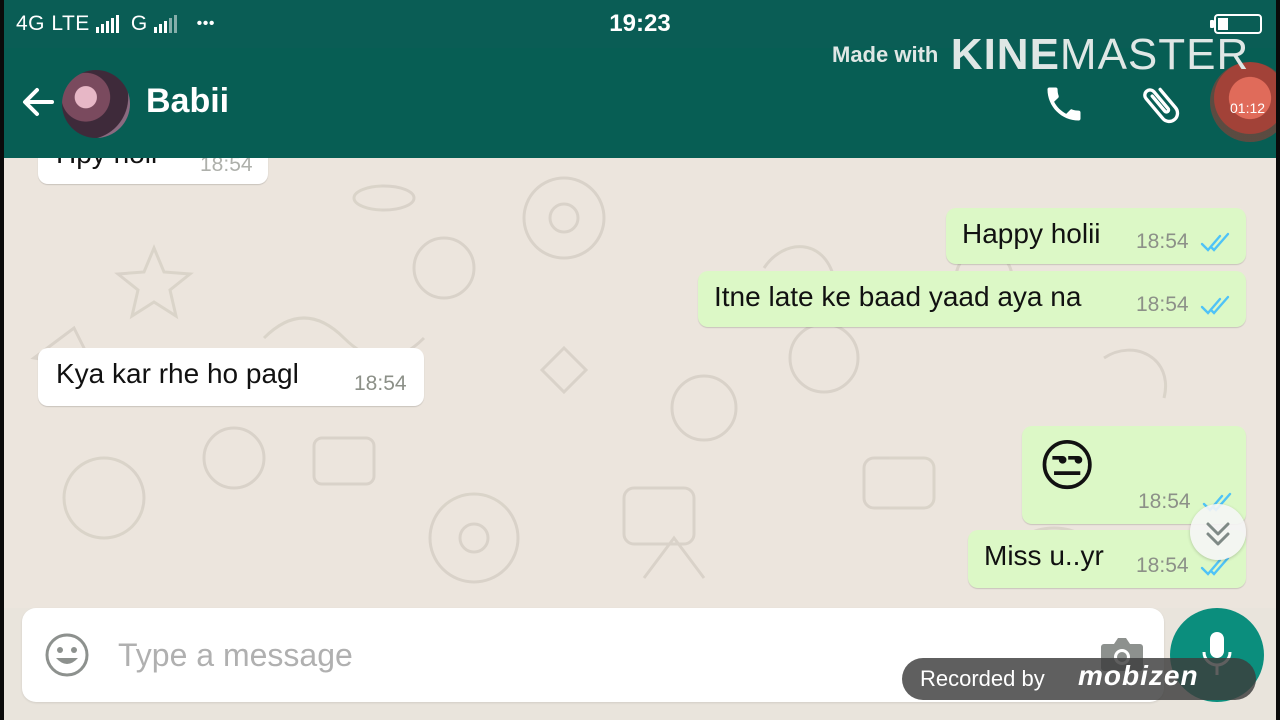 The height and width of the screenshot is (720, 1280). Describe the element at coordinates (96, 104) in the screenshot. I see `contact-avatar` at that location.